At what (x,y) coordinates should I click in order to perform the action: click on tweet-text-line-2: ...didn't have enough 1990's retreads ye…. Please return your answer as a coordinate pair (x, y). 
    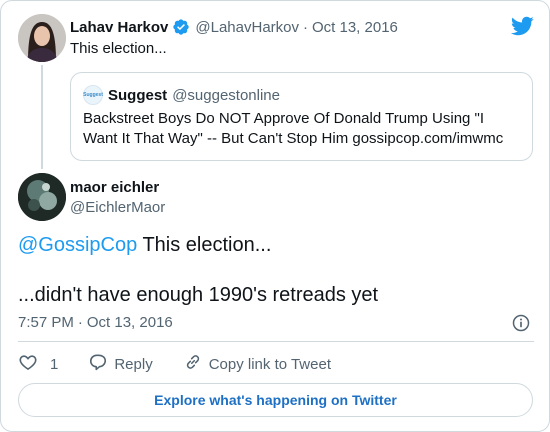
    Looking at the image, I should click on (198, 295).